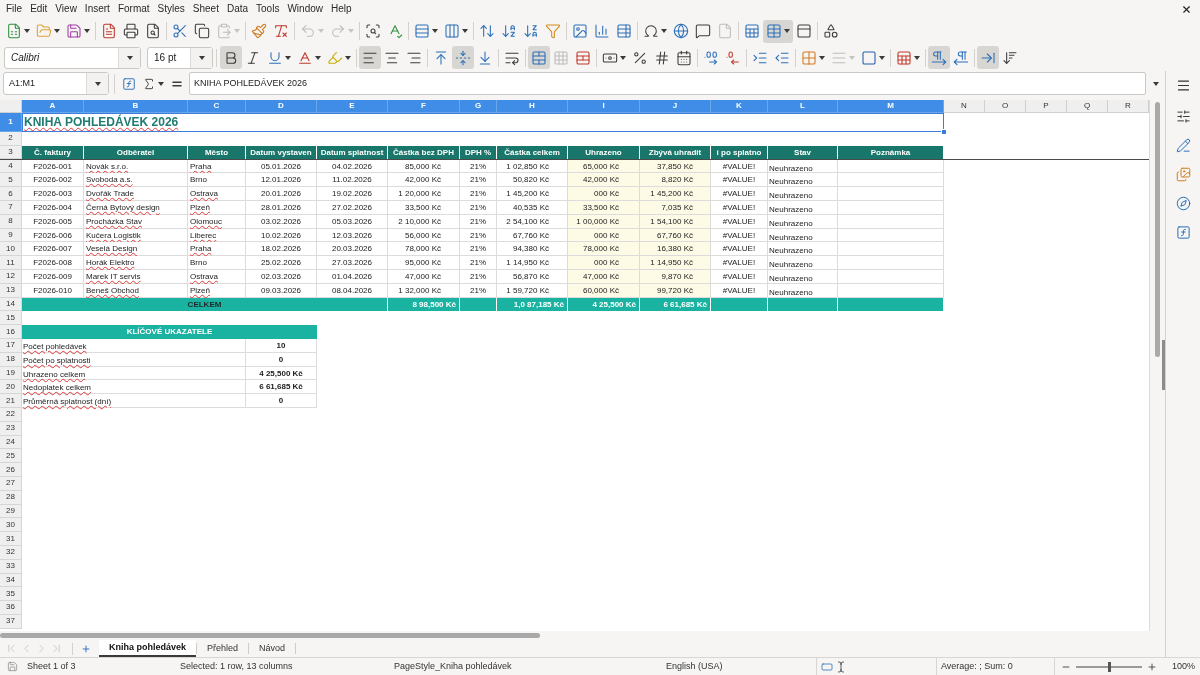  What do you see at coordinates (11, 525) in the screenshot?
I see `row-header: 30` at bounding box center [11, 525].